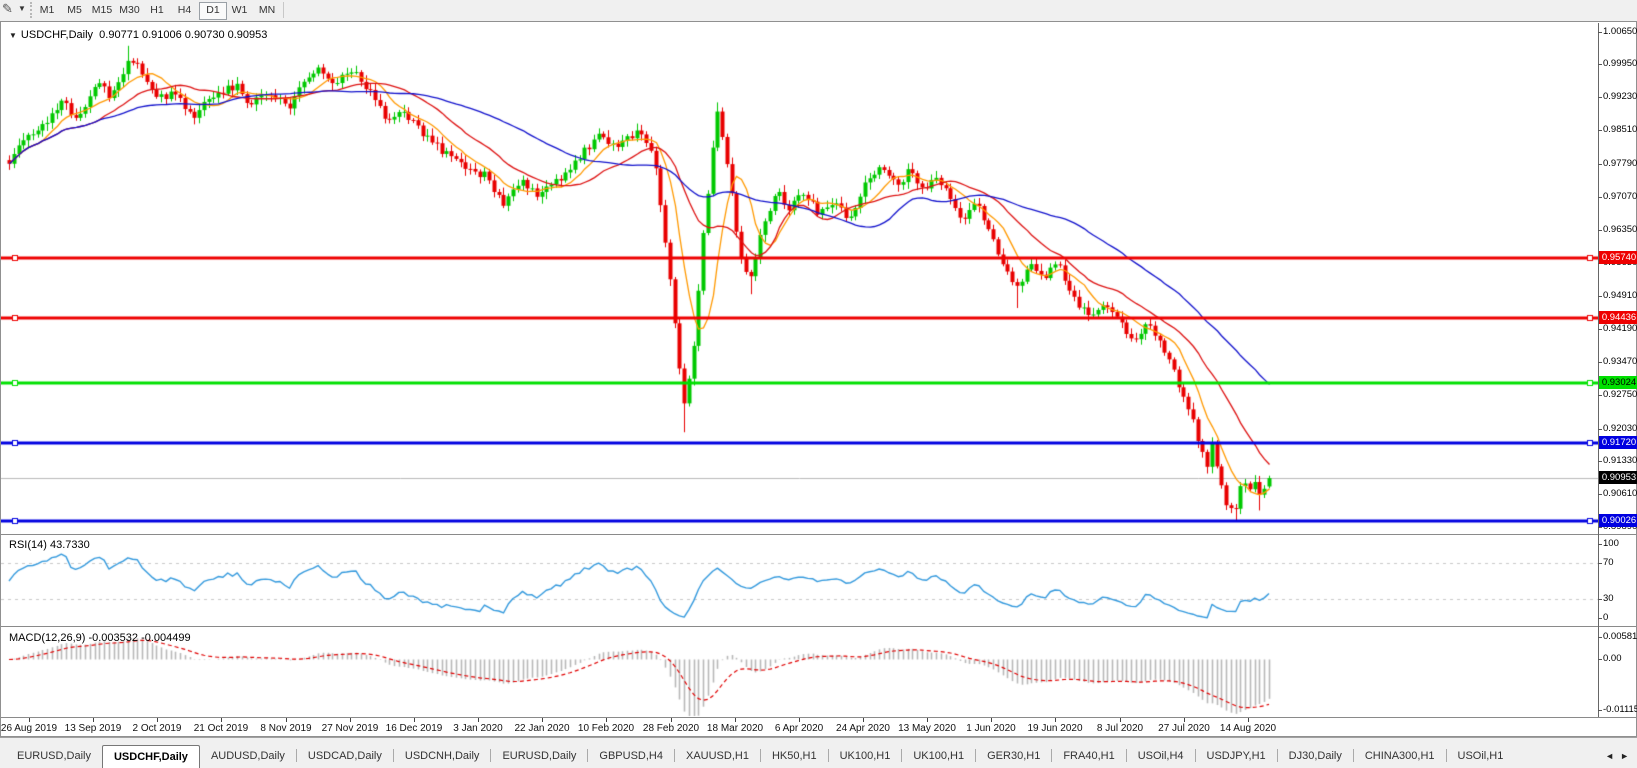  I want to click on chart-tab-USDJPYH1: USDJPY,H1, so click(1236, 756).